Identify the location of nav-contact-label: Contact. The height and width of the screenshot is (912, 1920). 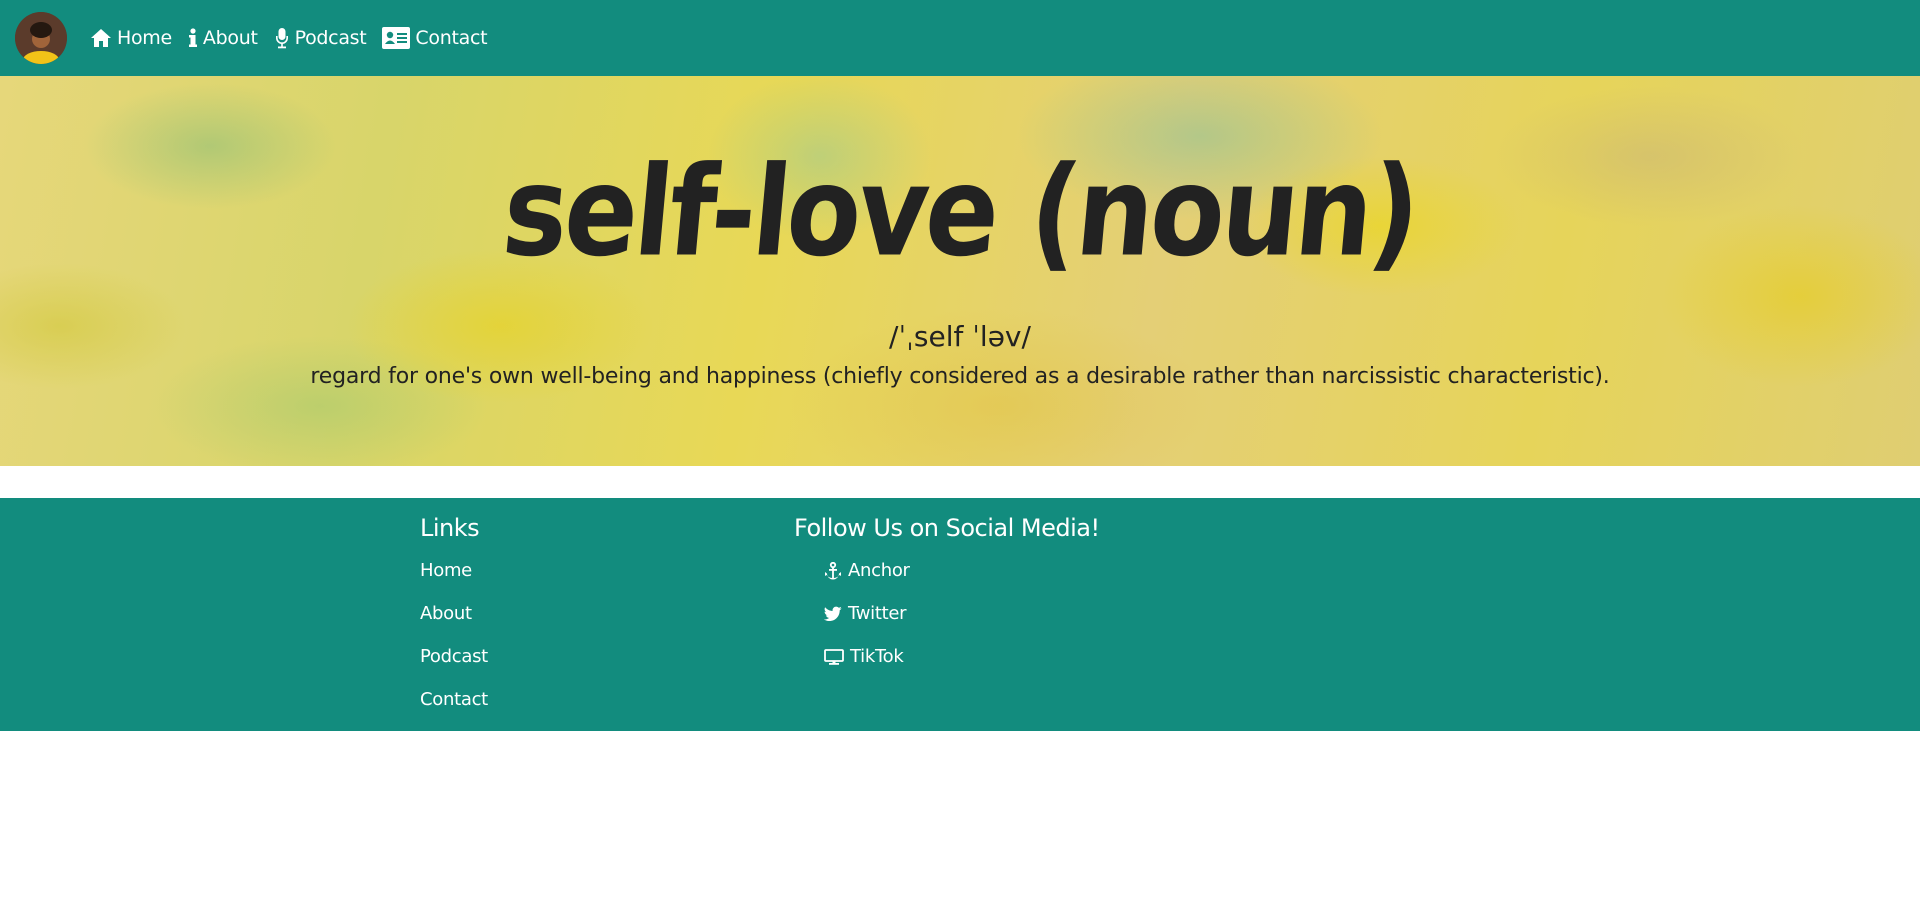
(451, 38).